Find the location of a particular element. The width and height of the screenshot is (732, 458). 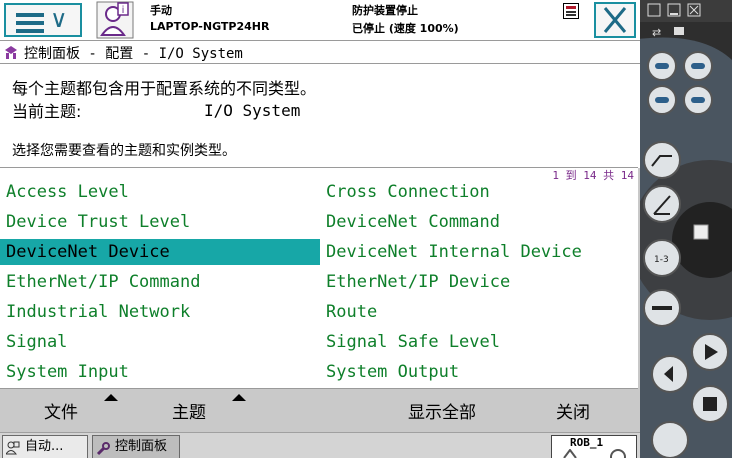

svg-text: 1-3 is located at coordinates (661, 260).